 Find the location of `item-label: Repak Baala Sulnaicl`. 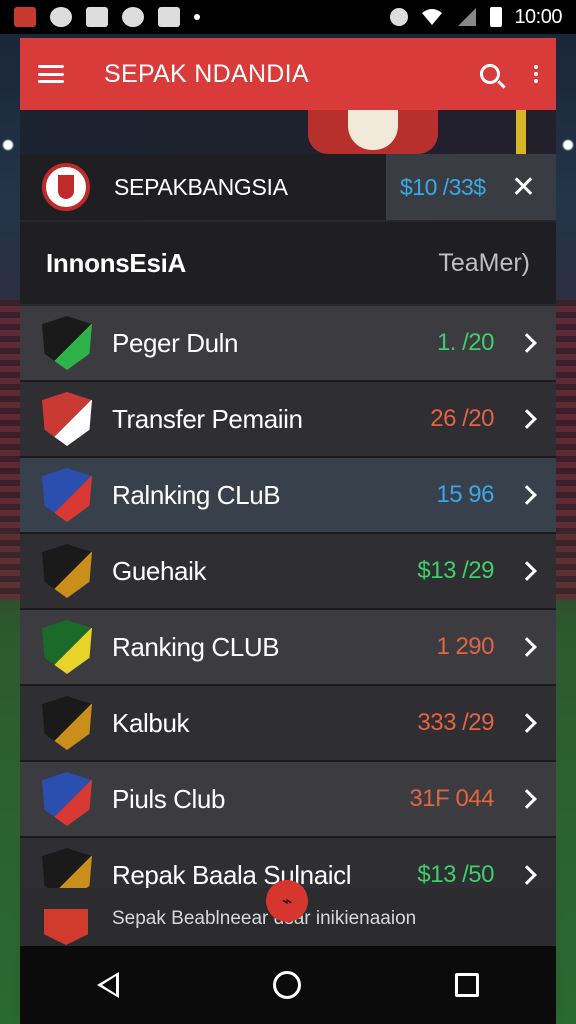

item-label: Repak Baala Sulnaicl is located at coordinates (232, 874).